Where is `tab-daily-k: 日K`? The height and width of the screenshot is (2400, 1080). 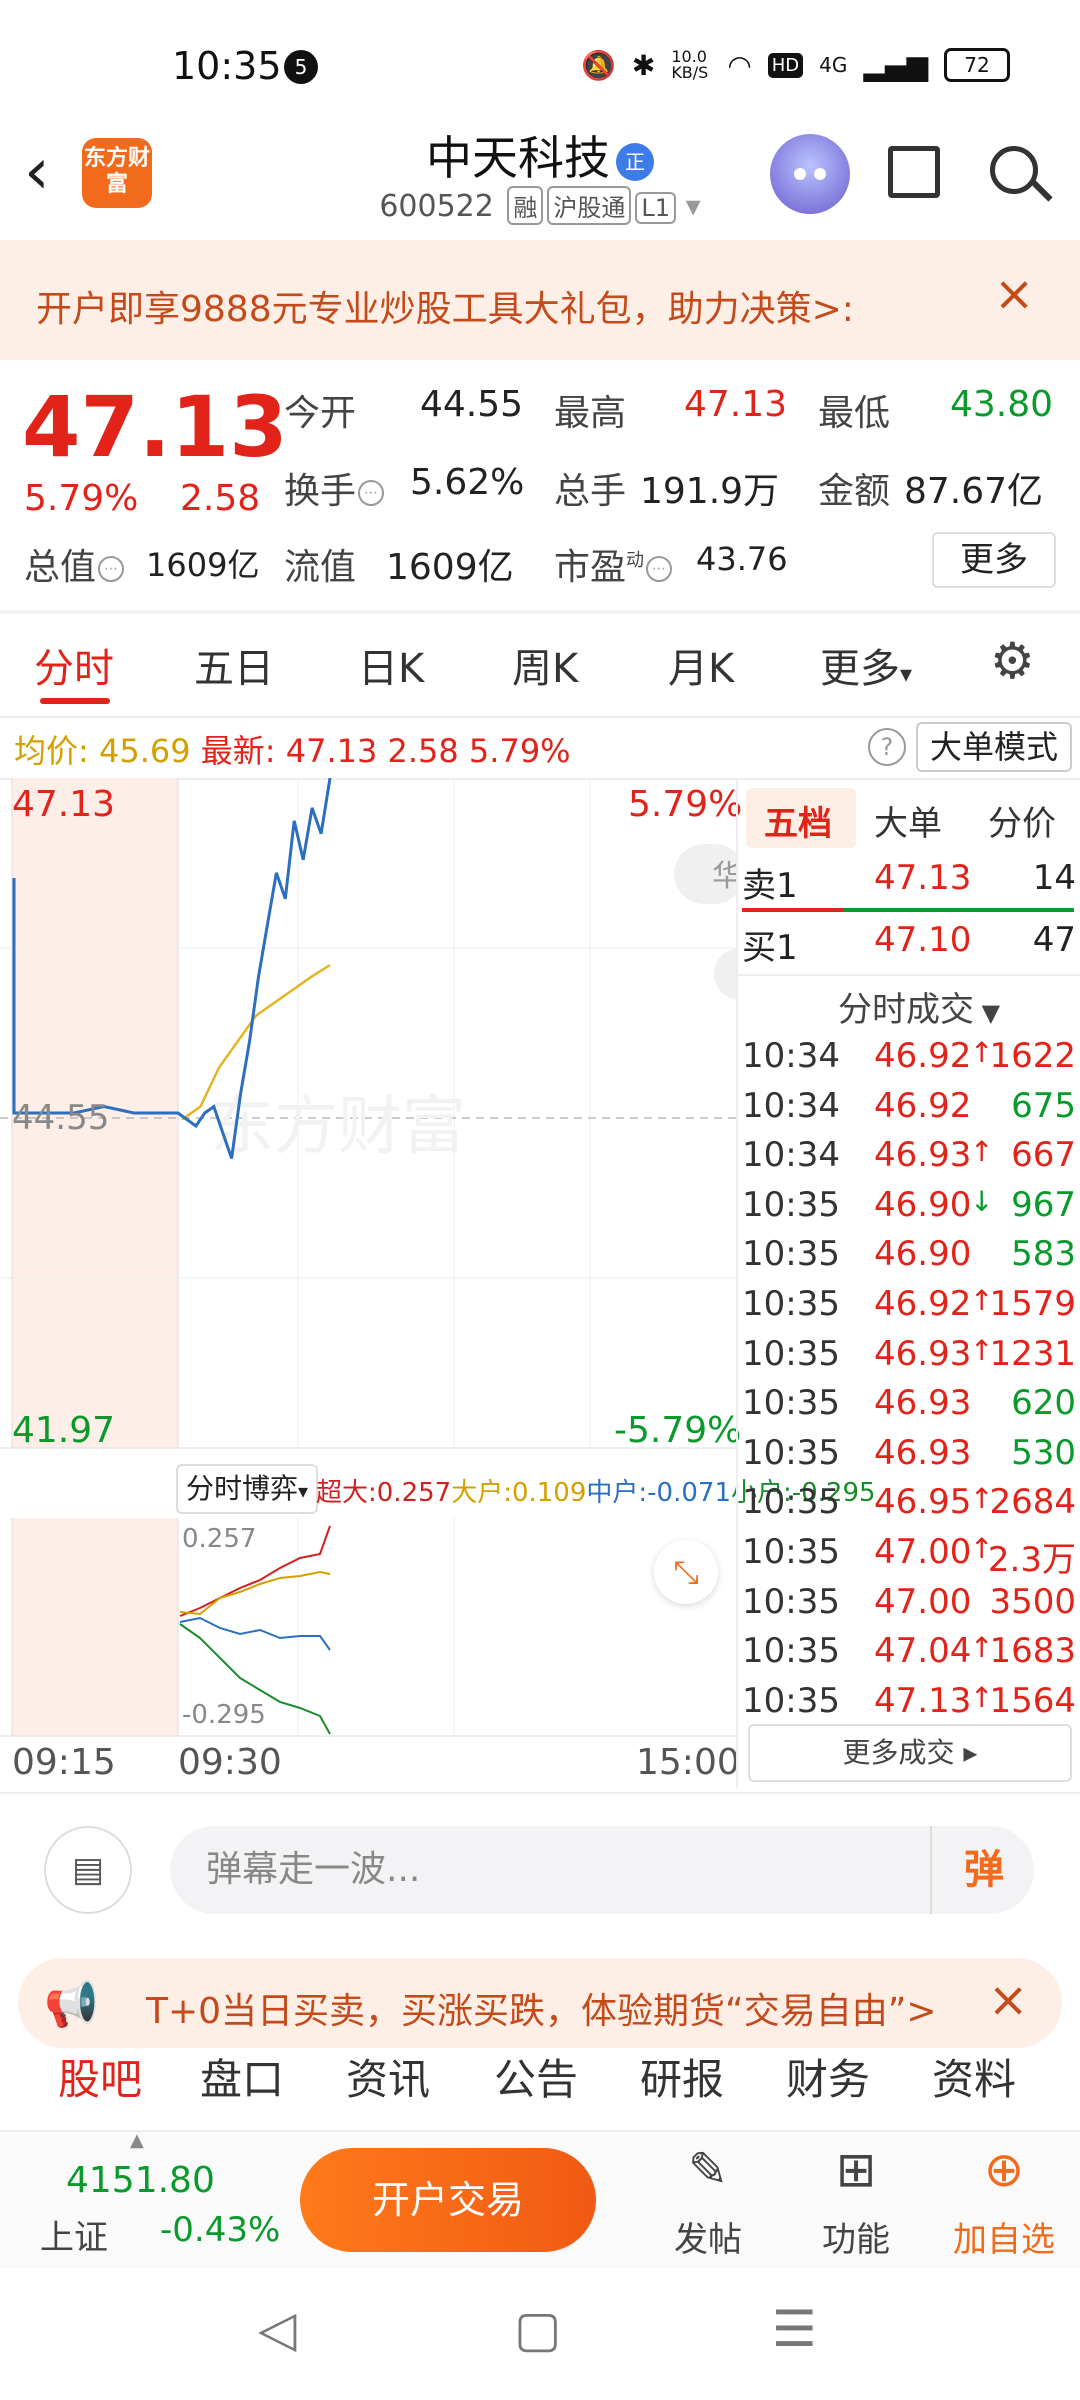 tab-daily-k: 日K is located at coordinates (391, 665).